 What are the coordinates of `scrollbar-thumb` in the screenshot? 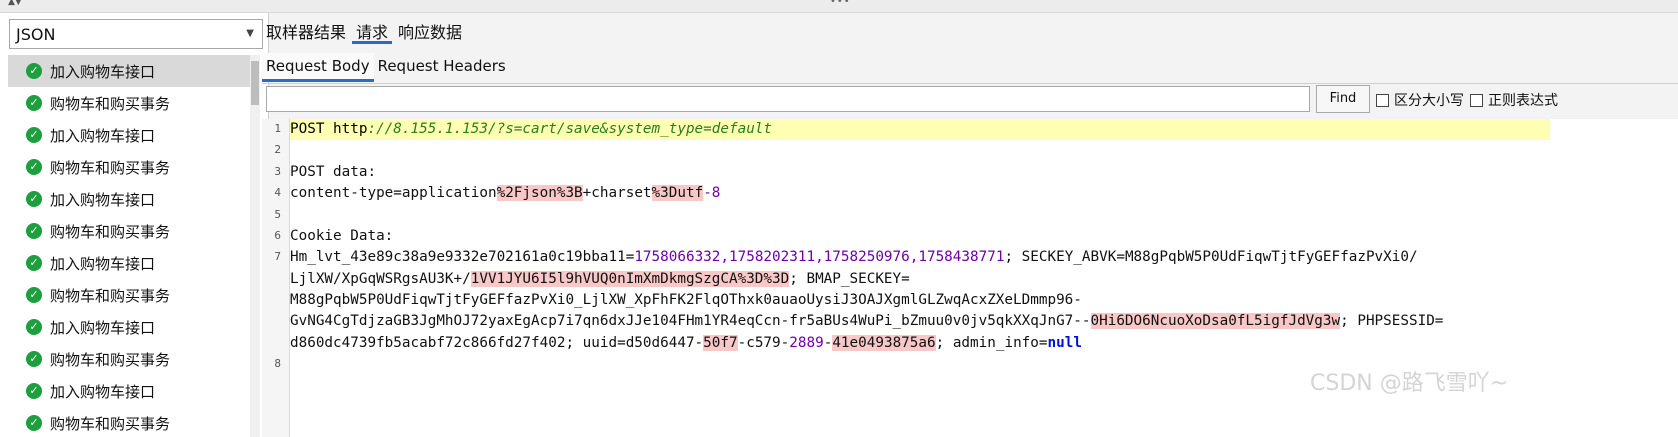 It's located at (255, 83).